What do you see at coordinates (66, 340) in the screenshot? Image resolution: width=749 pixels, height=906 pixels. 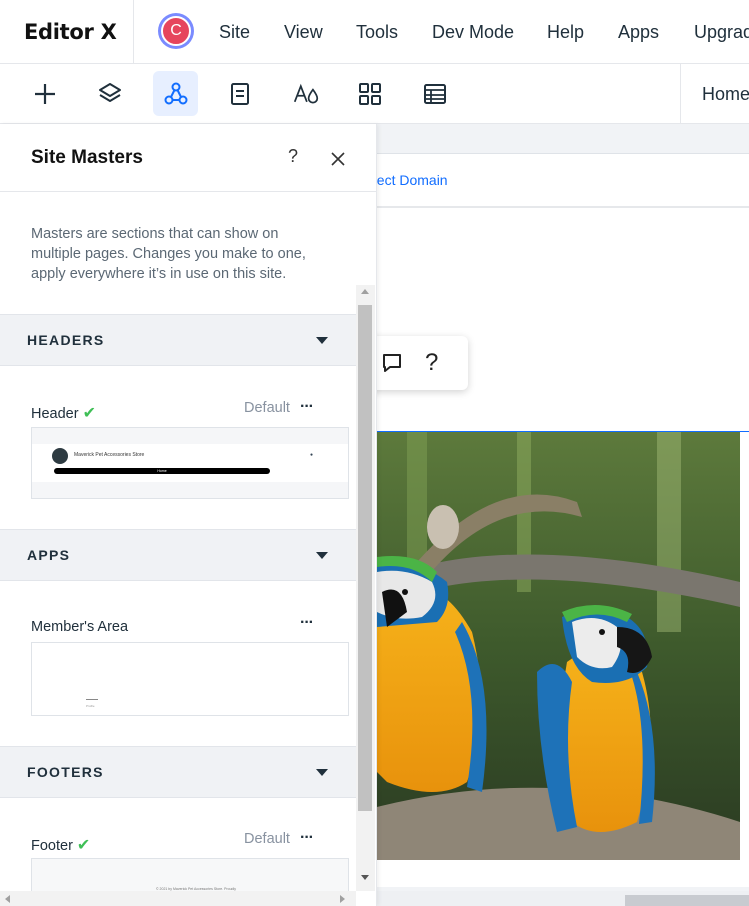 I see `section-title: HEADERS` at bounding box center [66, 340].